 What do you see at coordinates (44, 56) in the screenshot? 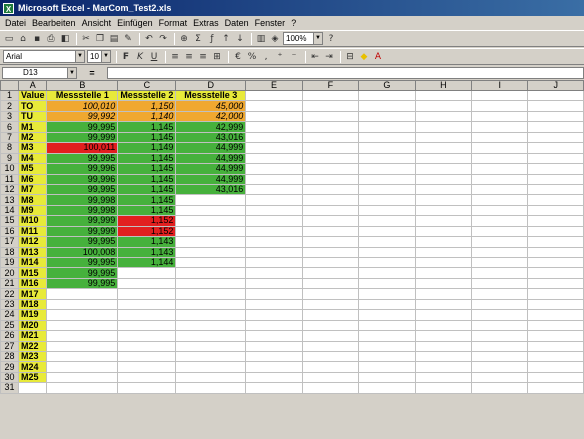
I see `font-select: Arial ▼` at bounding box center [44, 56].